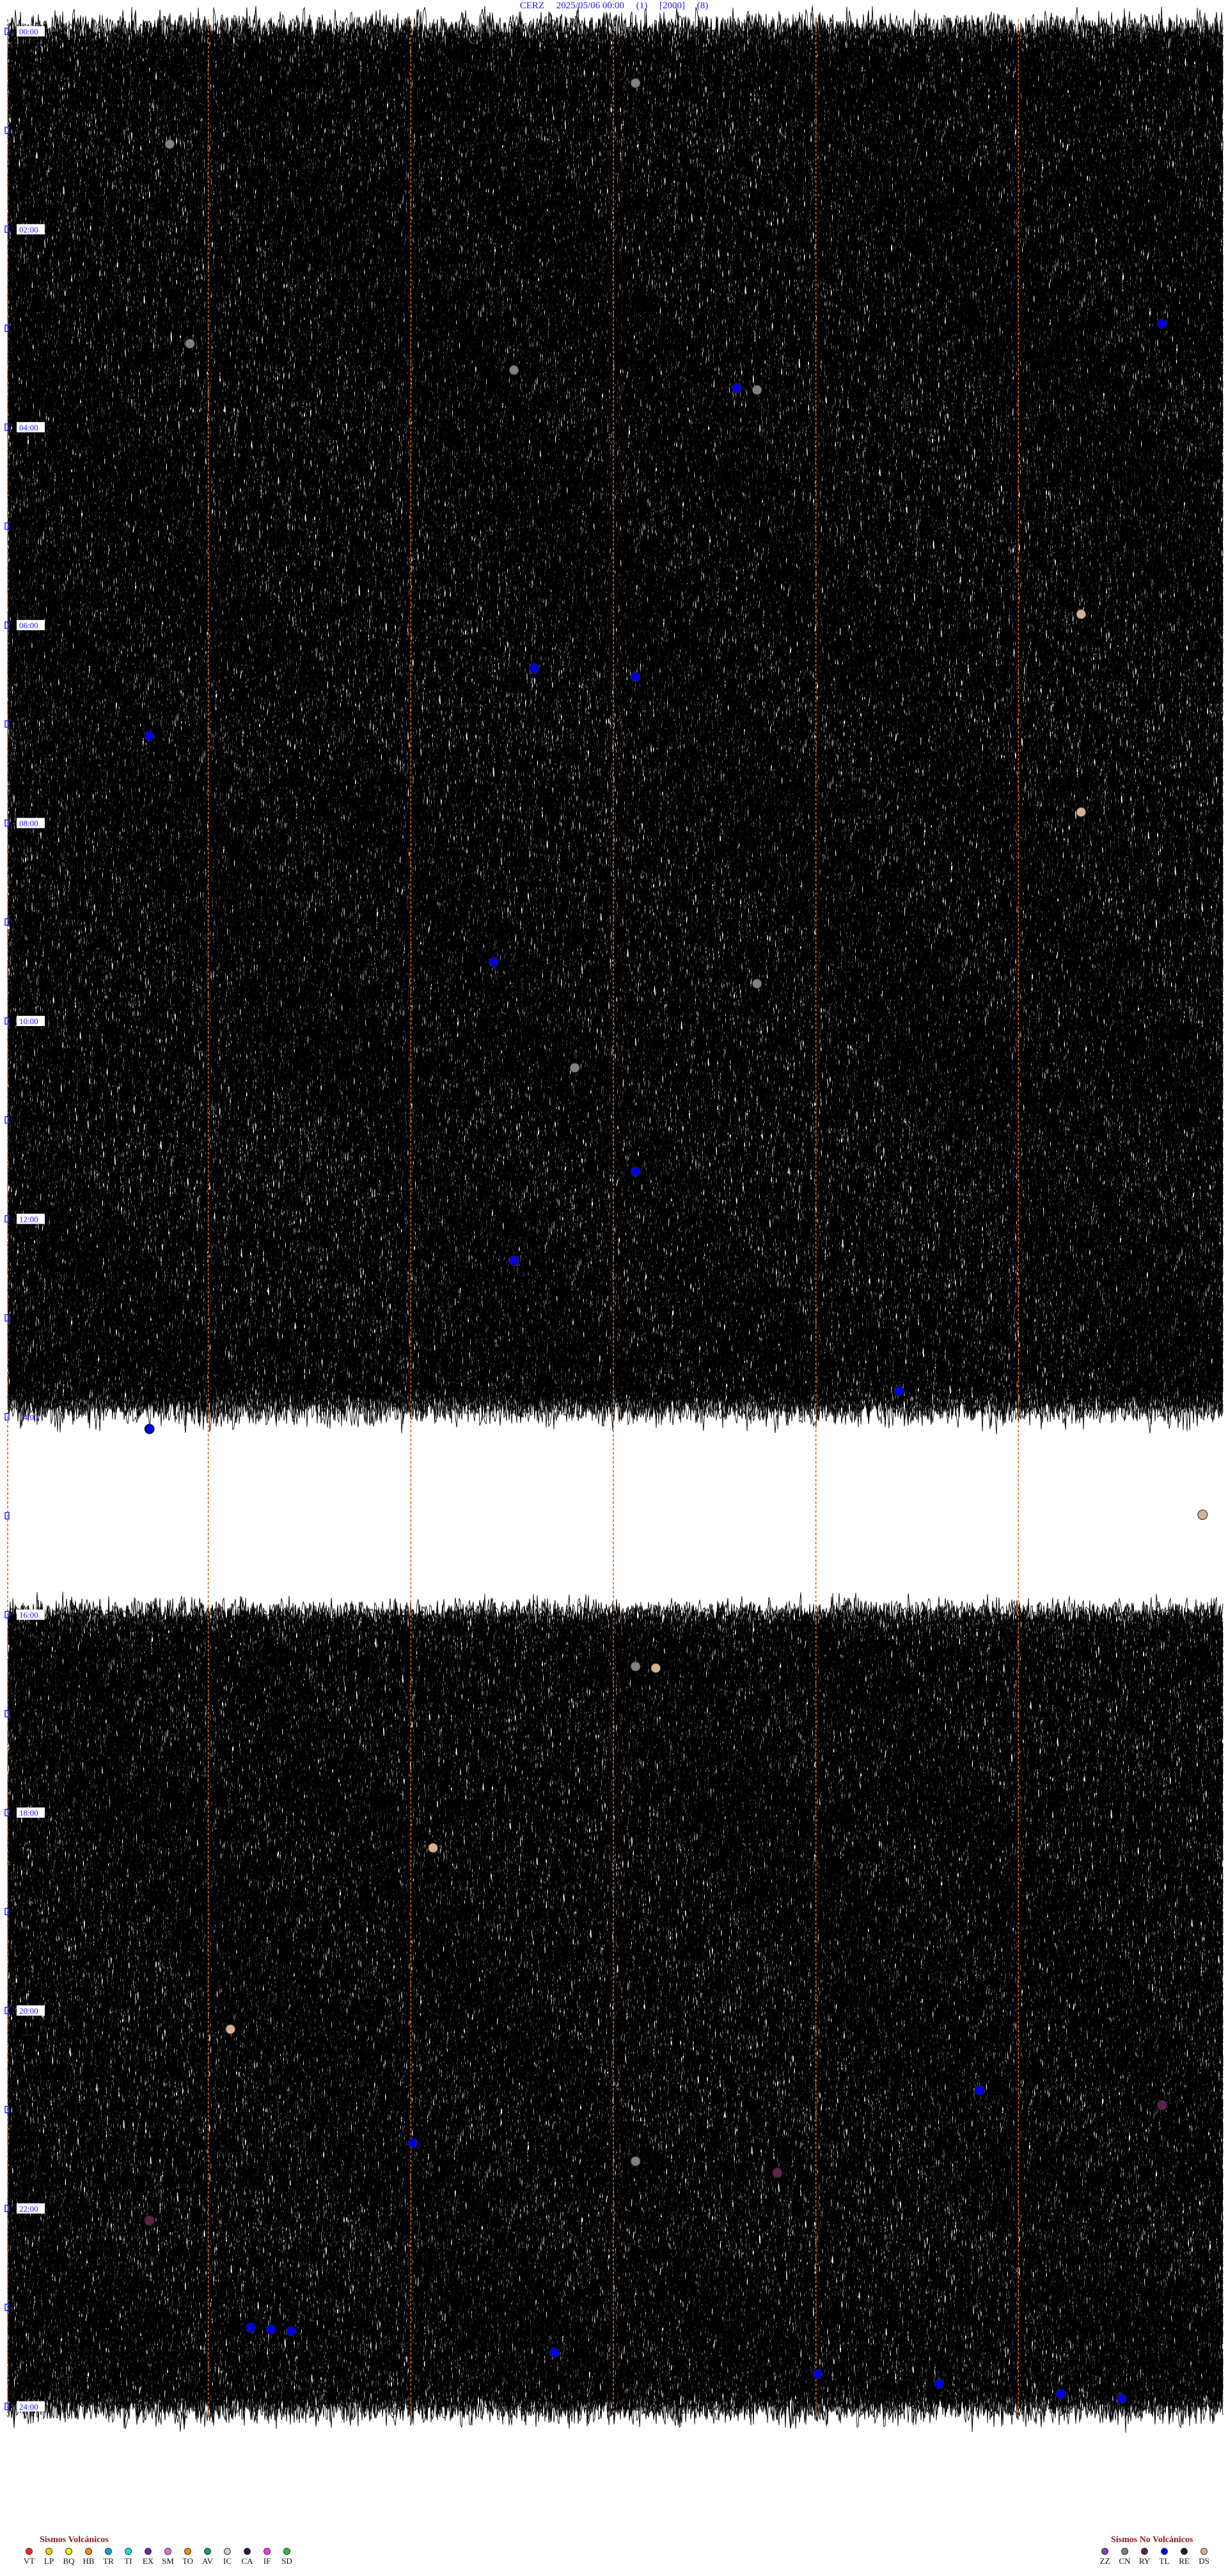 The width and height of the screenshot is (1228, 2576). What do you see at coordinates (207, 2561) in the screenshot?
I see `legend-code: AV` at bounding box center [207, 2561].